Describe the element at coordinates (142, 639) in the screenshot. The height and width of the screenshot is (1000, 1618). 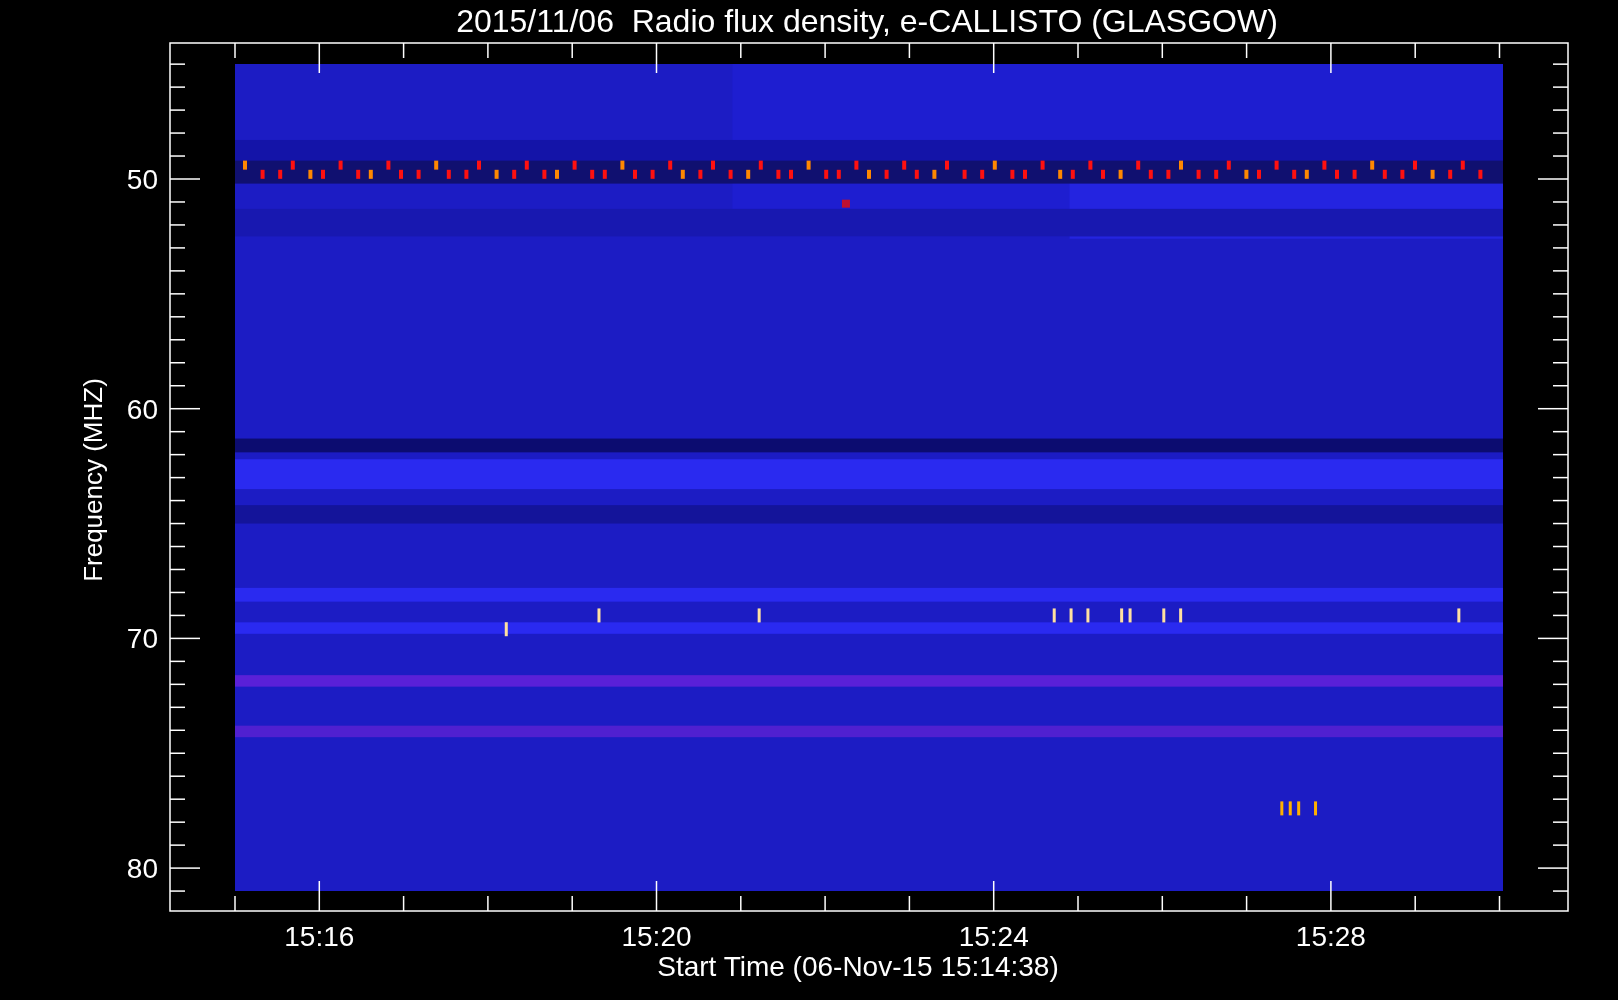
I see `y-tick-label: 70` at that location.